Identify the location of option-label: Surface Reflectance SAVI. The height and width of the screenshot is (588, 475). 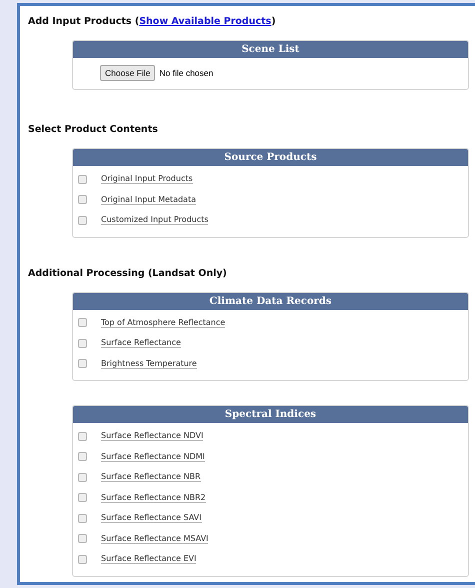
(151, 518).